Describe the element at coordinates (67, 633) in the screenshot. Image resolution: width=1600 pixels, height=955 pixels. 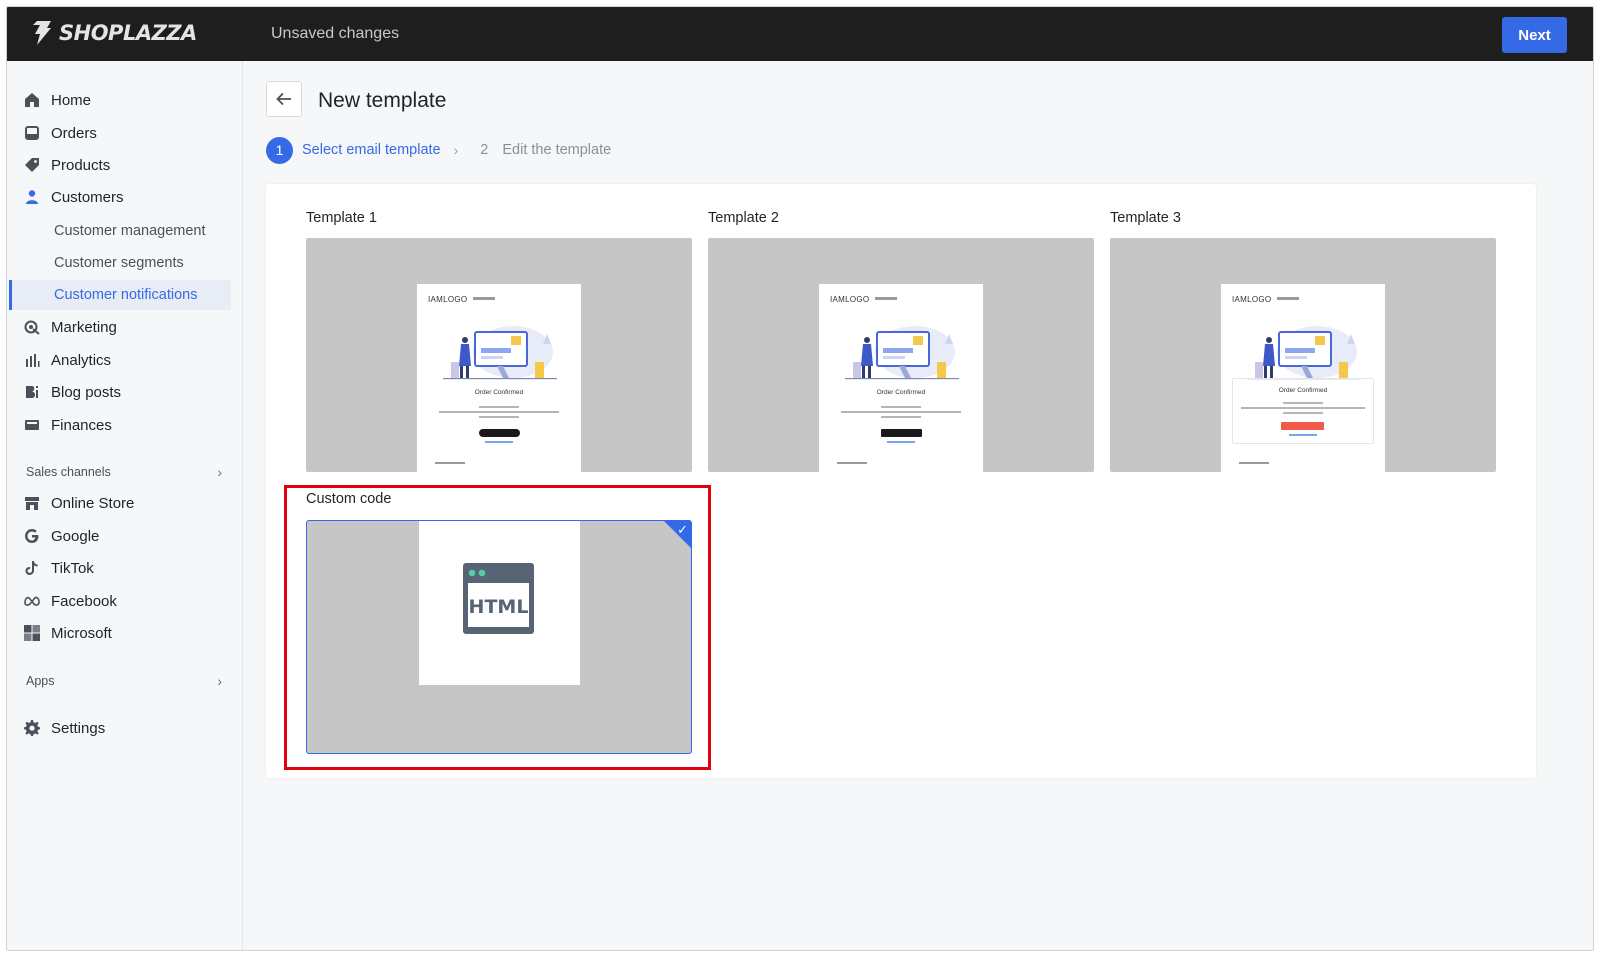
I see `sidebar-item-microsoft: Microsoft` at that location.